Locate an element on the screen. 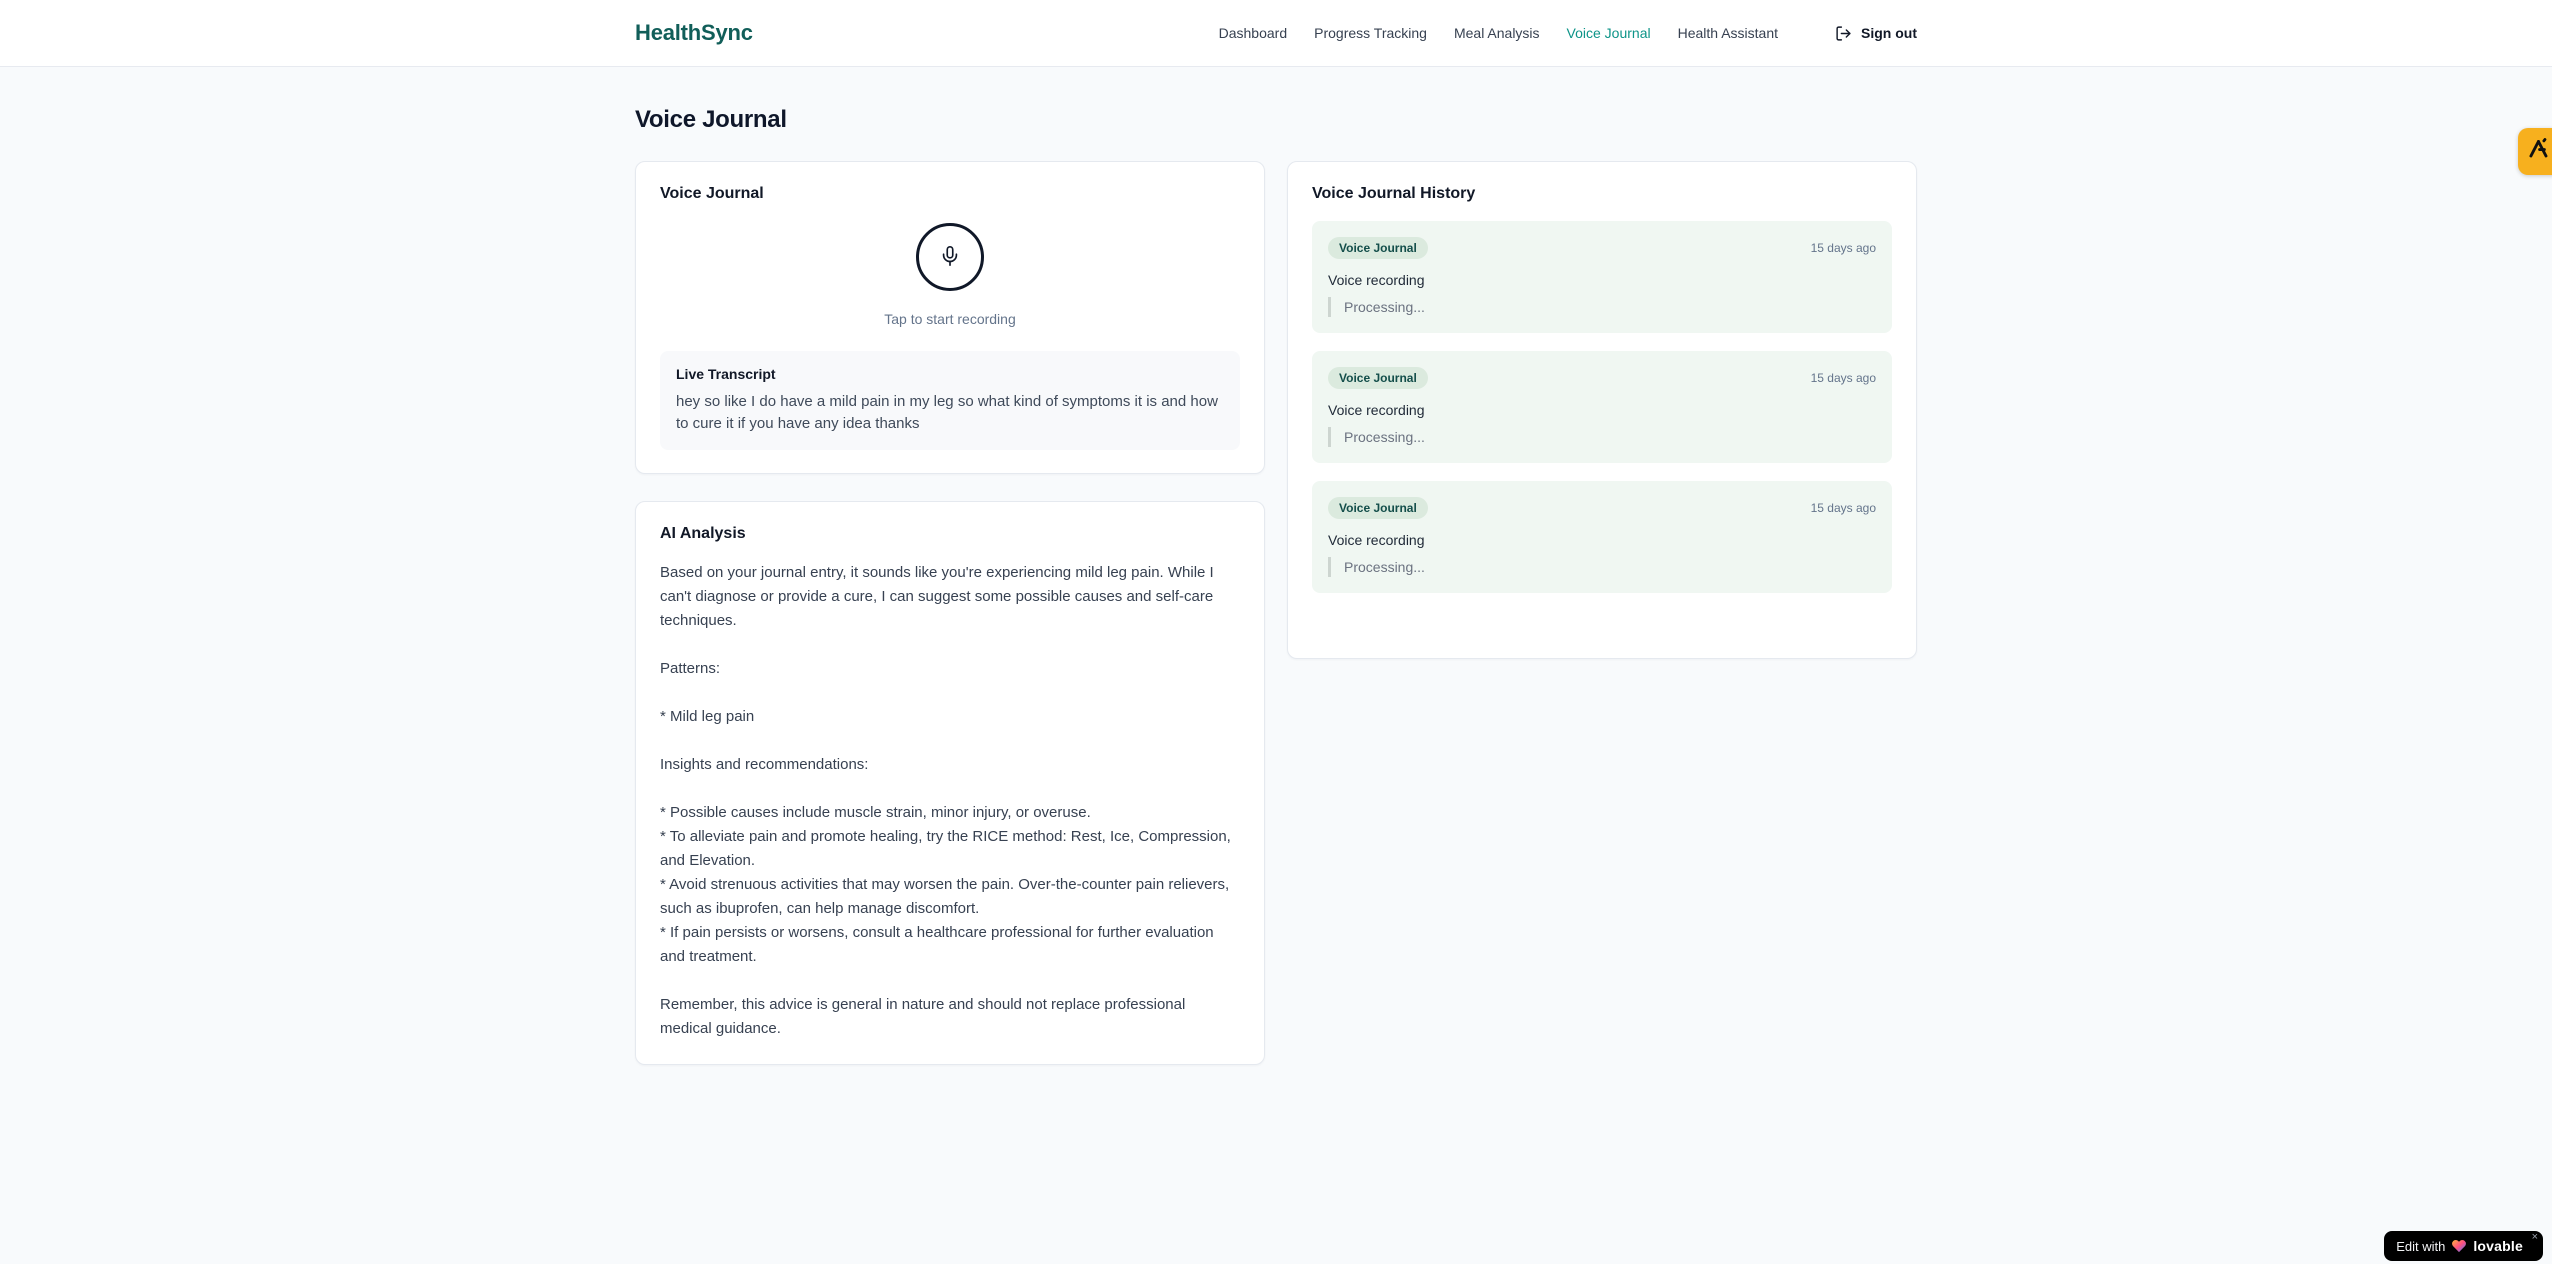  edit-with-label: Edit with is located at coordinates (2421, 1246).